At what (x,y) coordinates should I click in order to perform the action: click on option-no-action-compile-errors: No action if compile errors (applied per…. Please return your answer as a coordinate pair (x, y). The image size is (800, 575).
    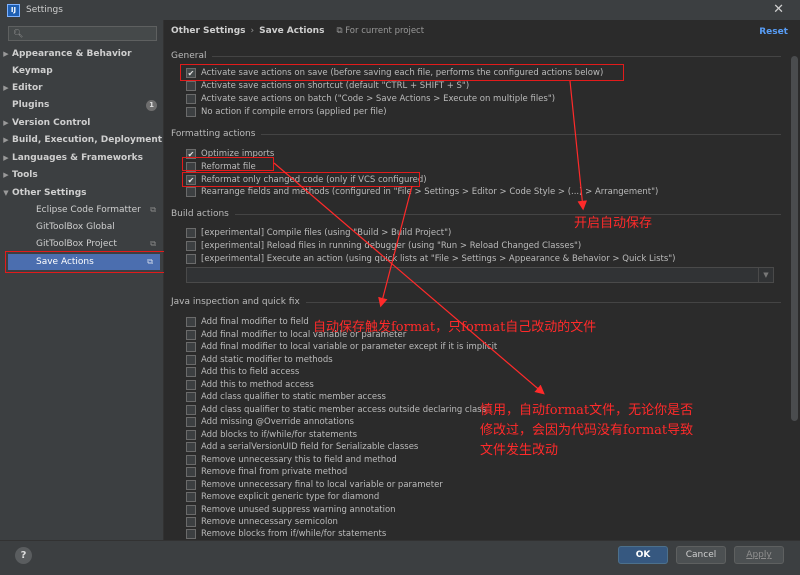
    Looking at the image, I should click on (286, 112).